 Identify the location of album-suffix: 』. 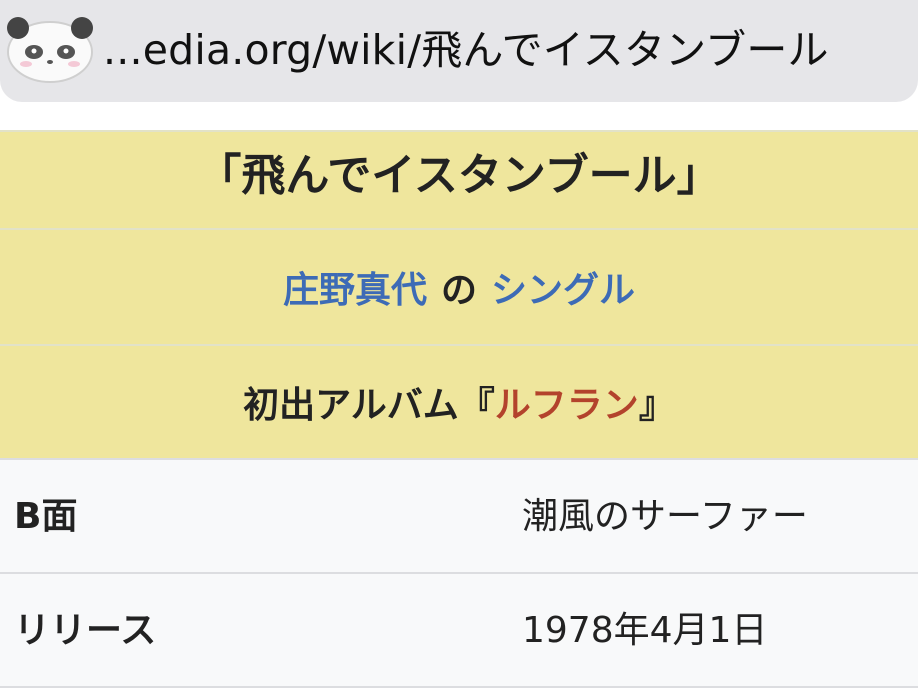
(656, 405).